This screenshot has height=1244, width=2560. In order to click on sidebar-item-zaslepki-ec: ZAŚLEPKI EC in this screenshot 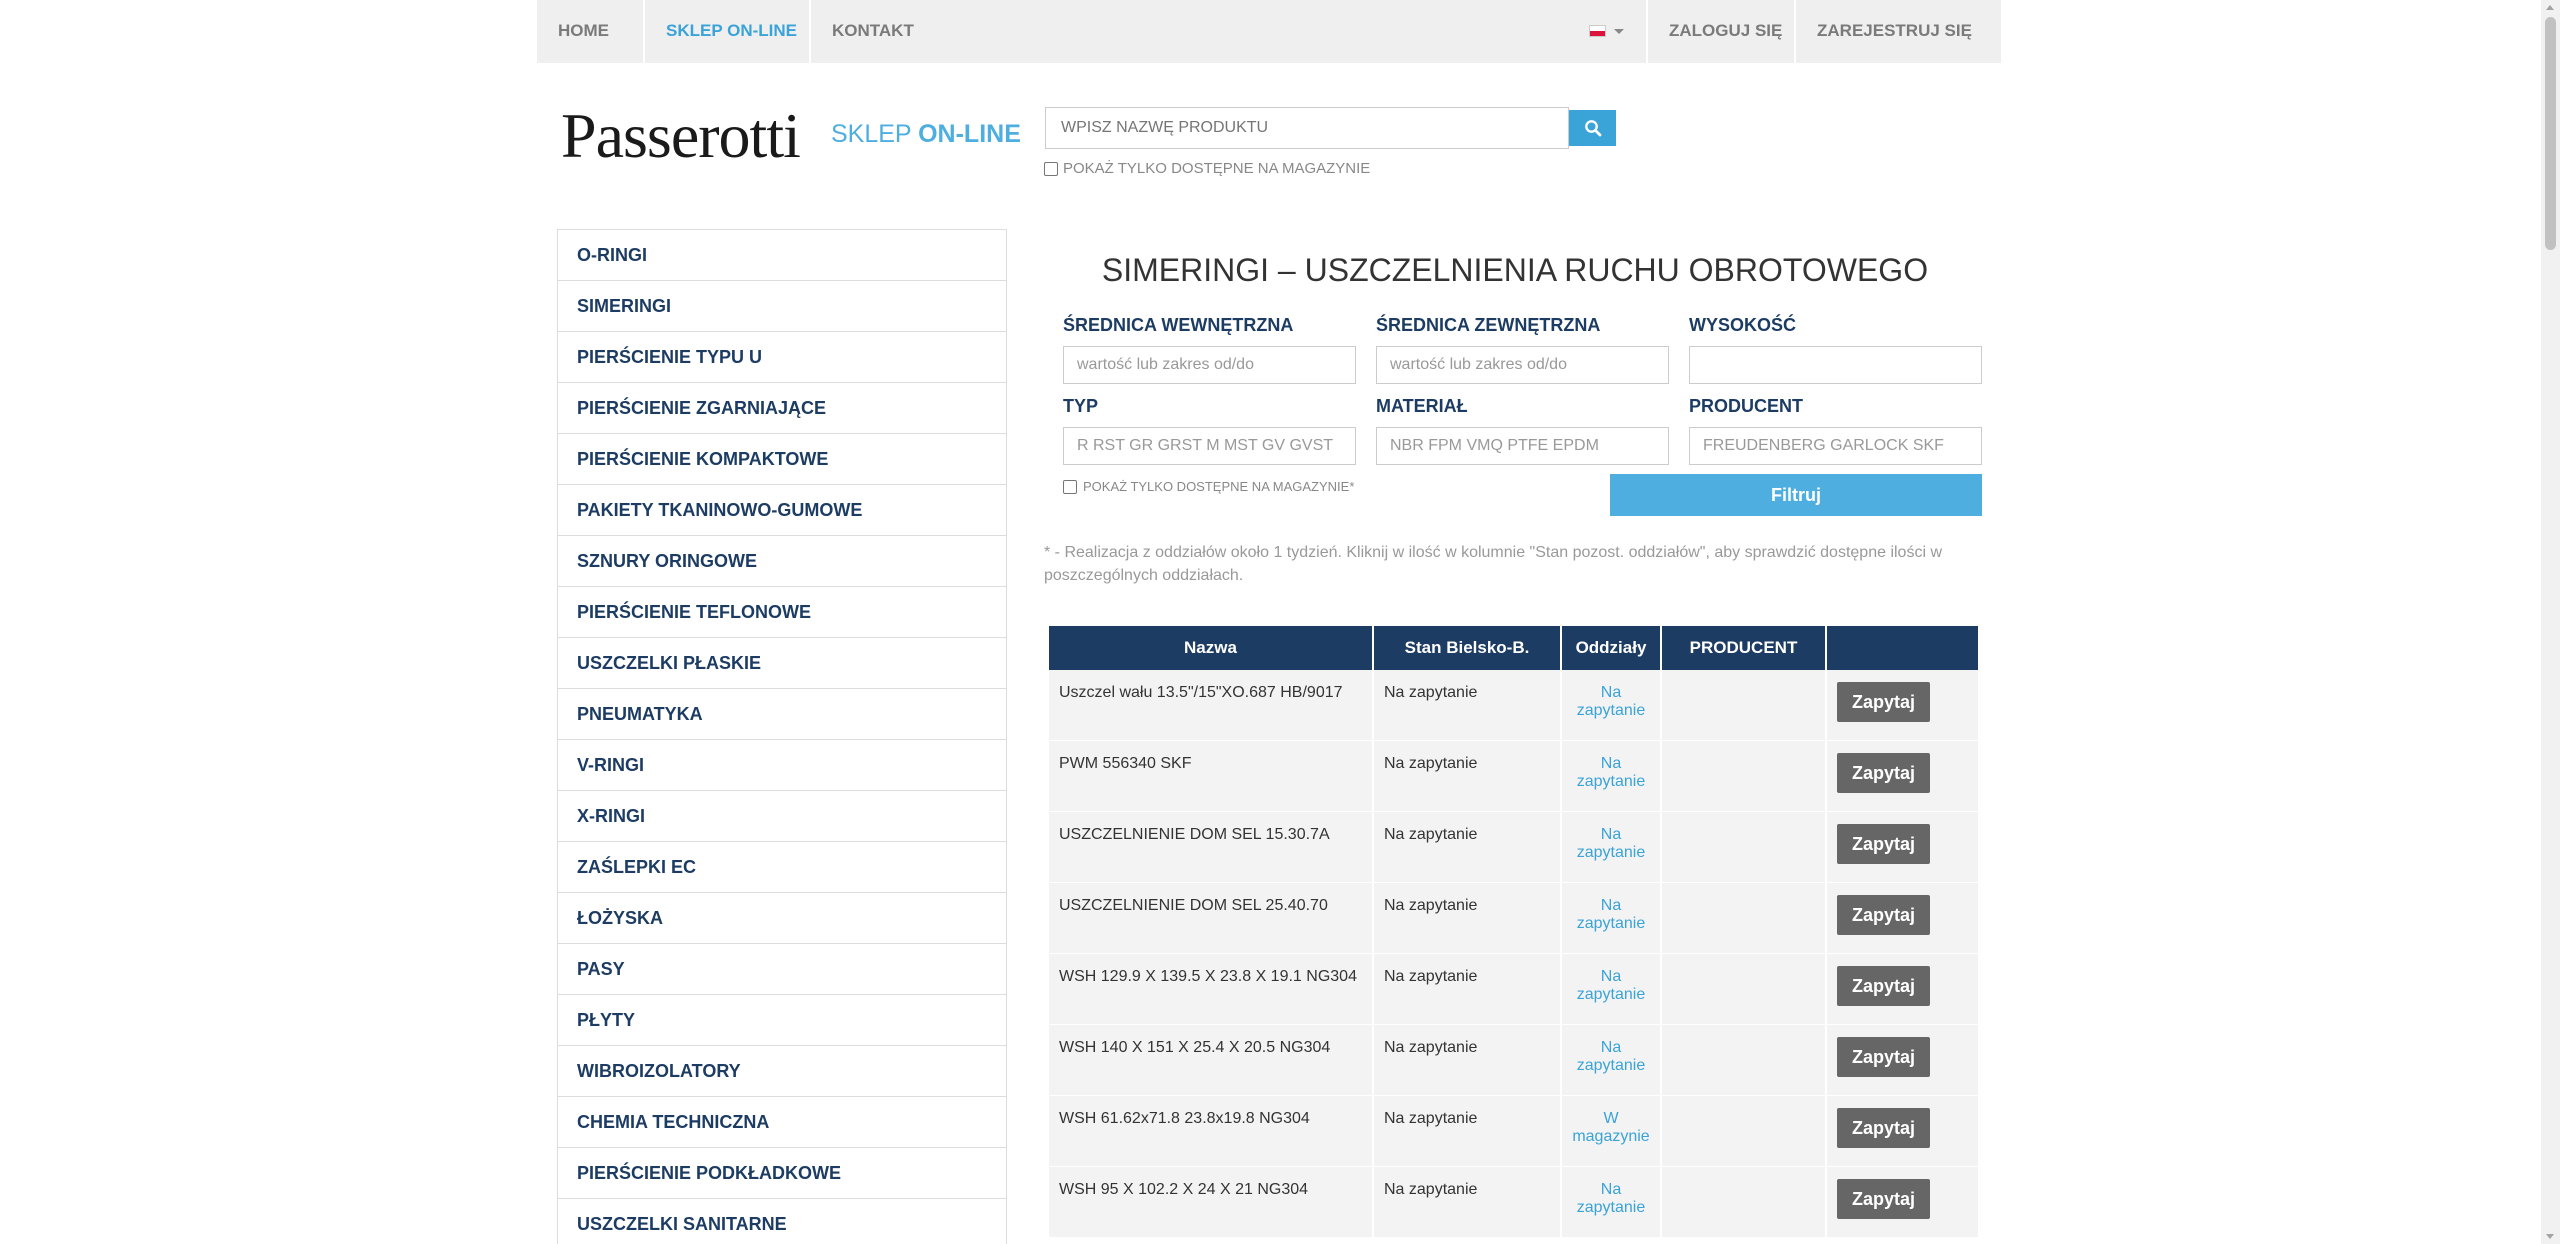, I will do `click(782, 867)`.